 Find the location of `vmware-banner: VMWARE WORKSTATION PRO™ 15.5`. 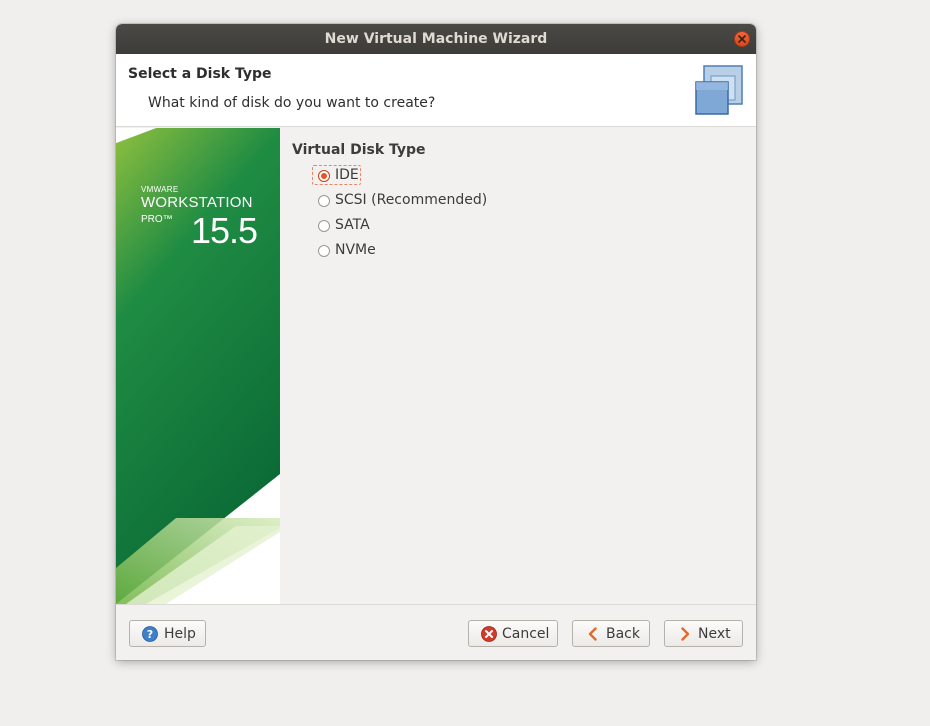

vmware-banner: VMWARE WORKSTATION PRO™ 15.5 is located at coordinates (198, 366).